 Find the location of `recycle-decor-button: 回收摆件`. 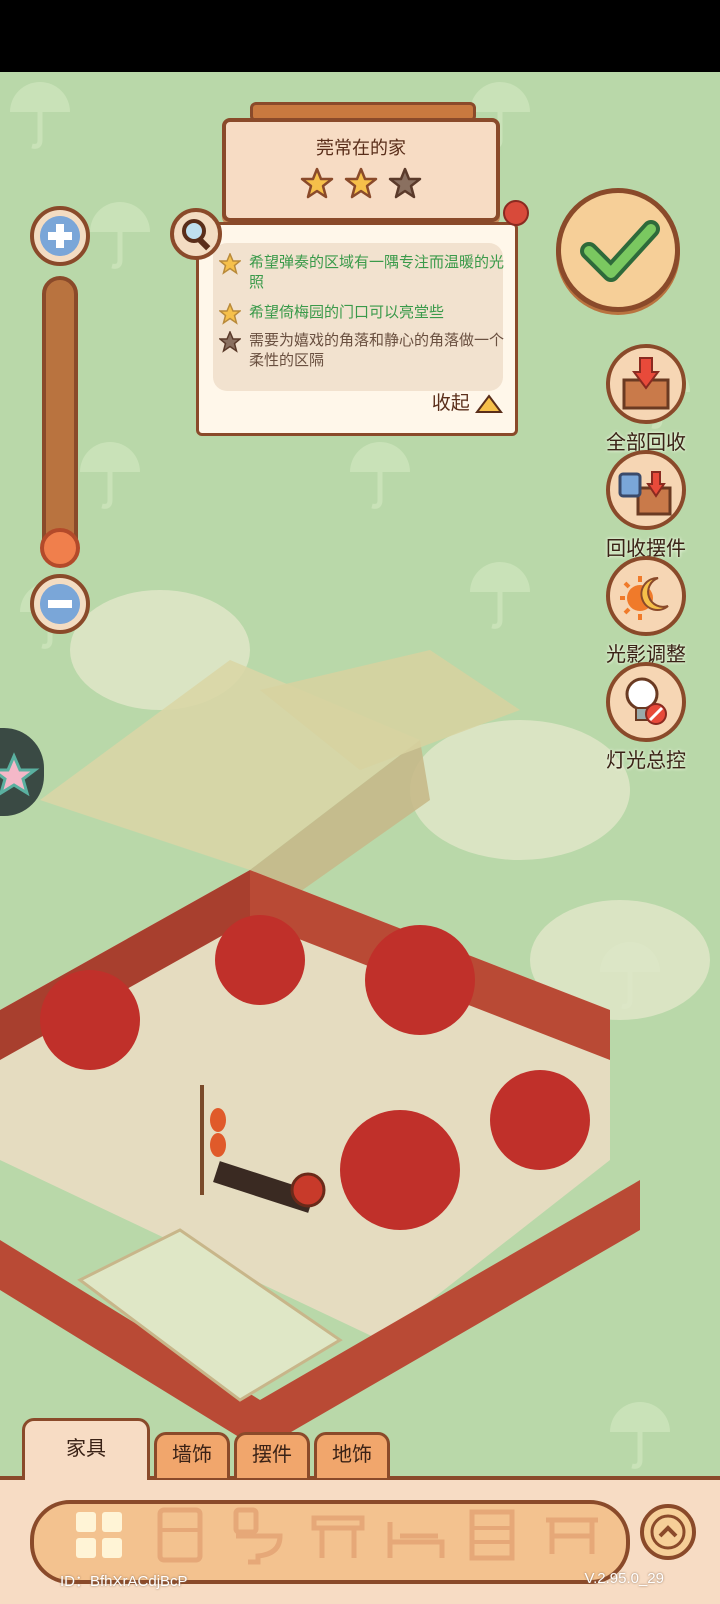

recycle-decor-button: 回收摆件 is located at coordinates (646, 505).